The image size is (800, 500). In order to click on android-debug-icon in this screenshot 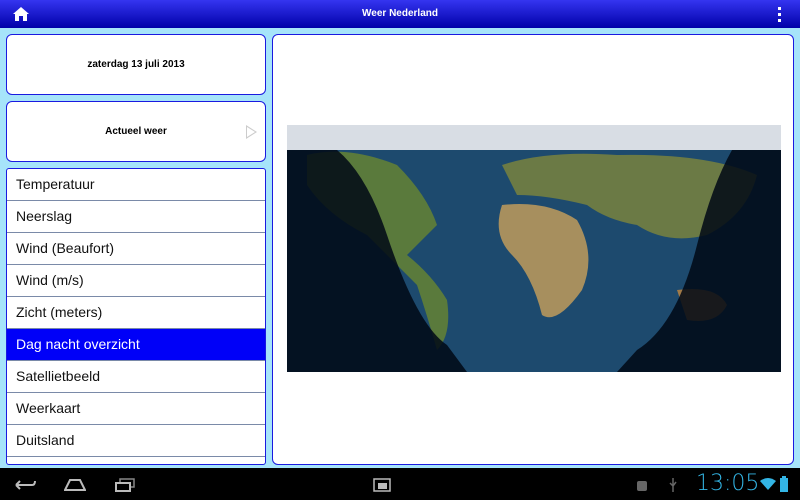, I will do `click(642, 486)`.